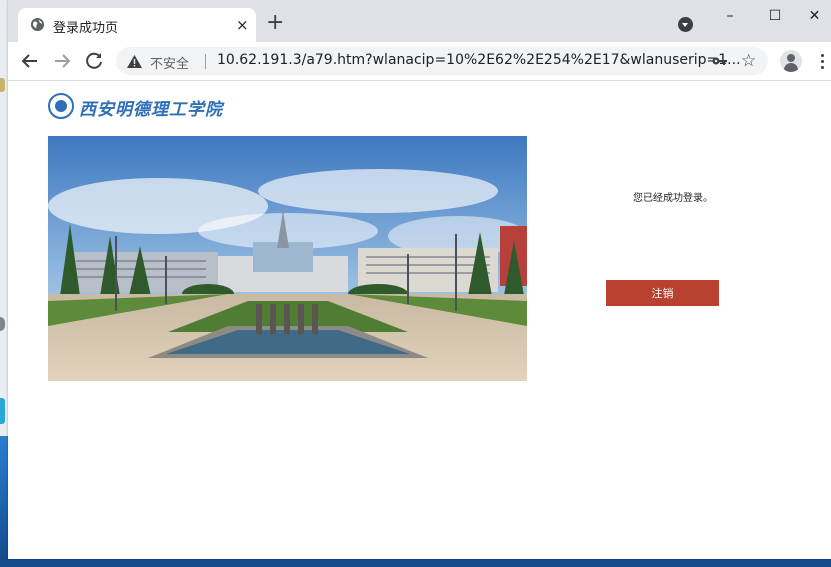 The height and width of the screenshot is (567, 831). Describe the element at coordinates (814, 16) in the screenshot. I see `close-window-button: ✕` at that location.